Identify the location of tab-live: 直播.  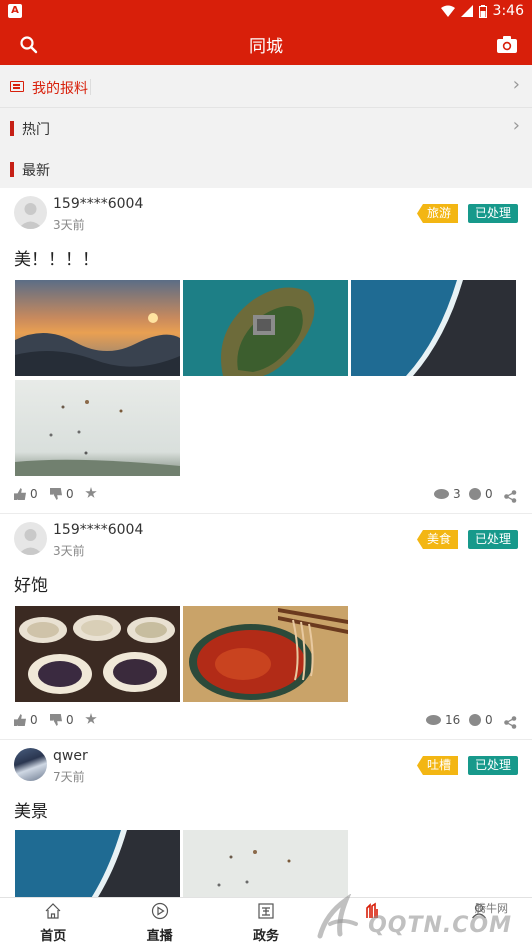
(159, 922).